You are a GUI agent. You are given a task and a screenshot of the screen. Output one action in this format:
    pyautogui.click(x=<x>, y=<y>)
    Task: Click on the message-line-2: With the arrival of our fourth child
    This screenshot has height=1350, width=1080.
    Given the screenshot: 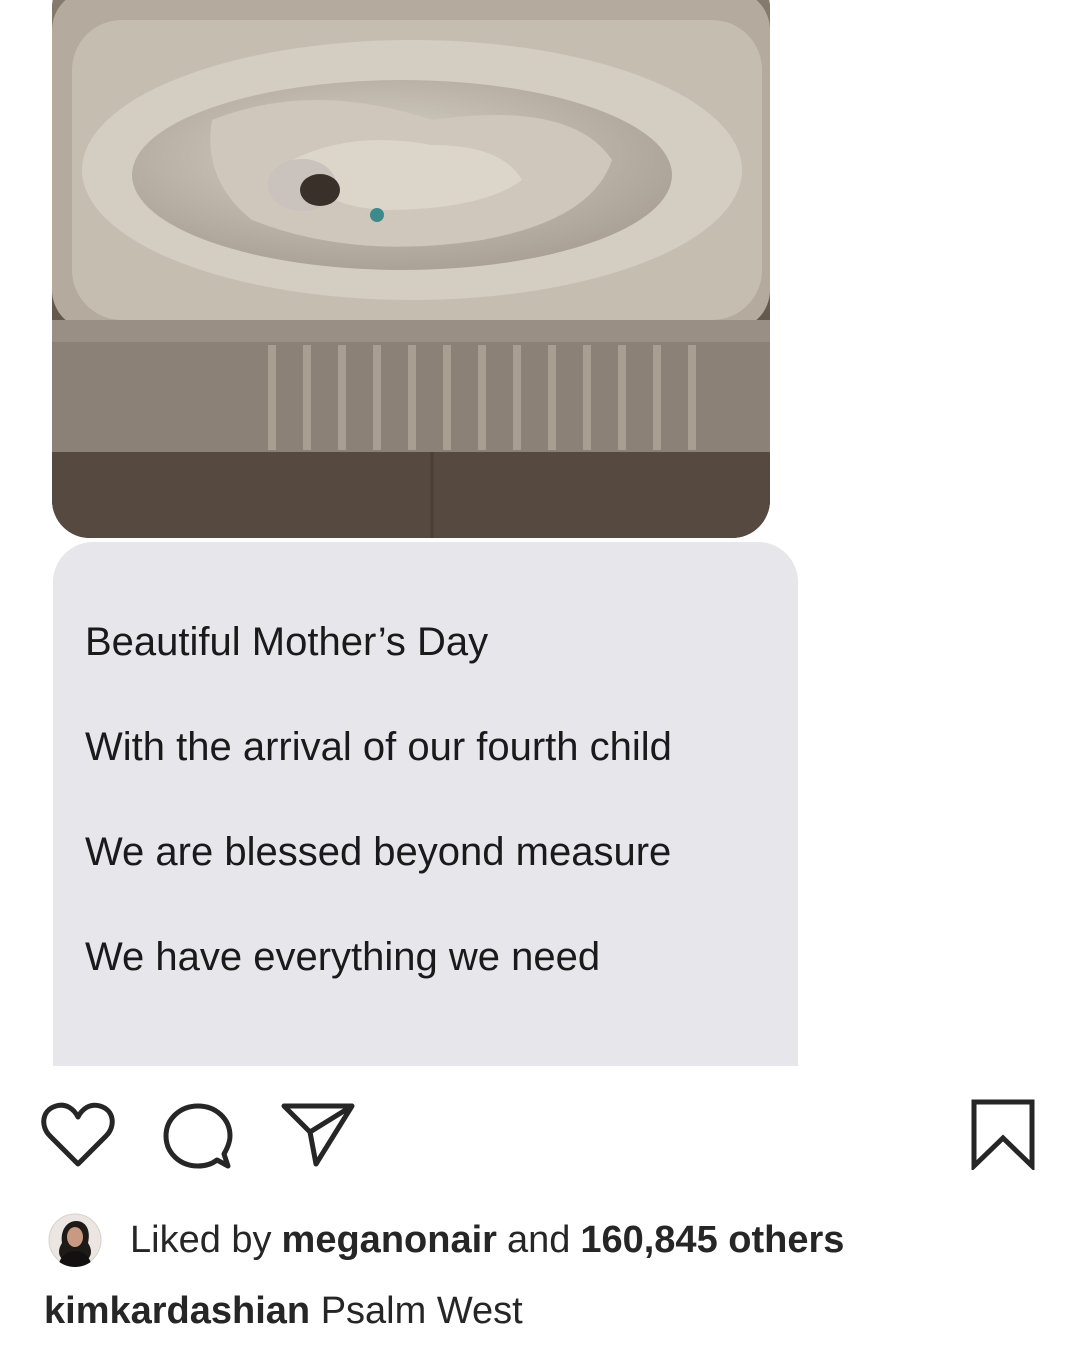 What is the action you would take?
    pyautogui.click(x=378, y=747)
    